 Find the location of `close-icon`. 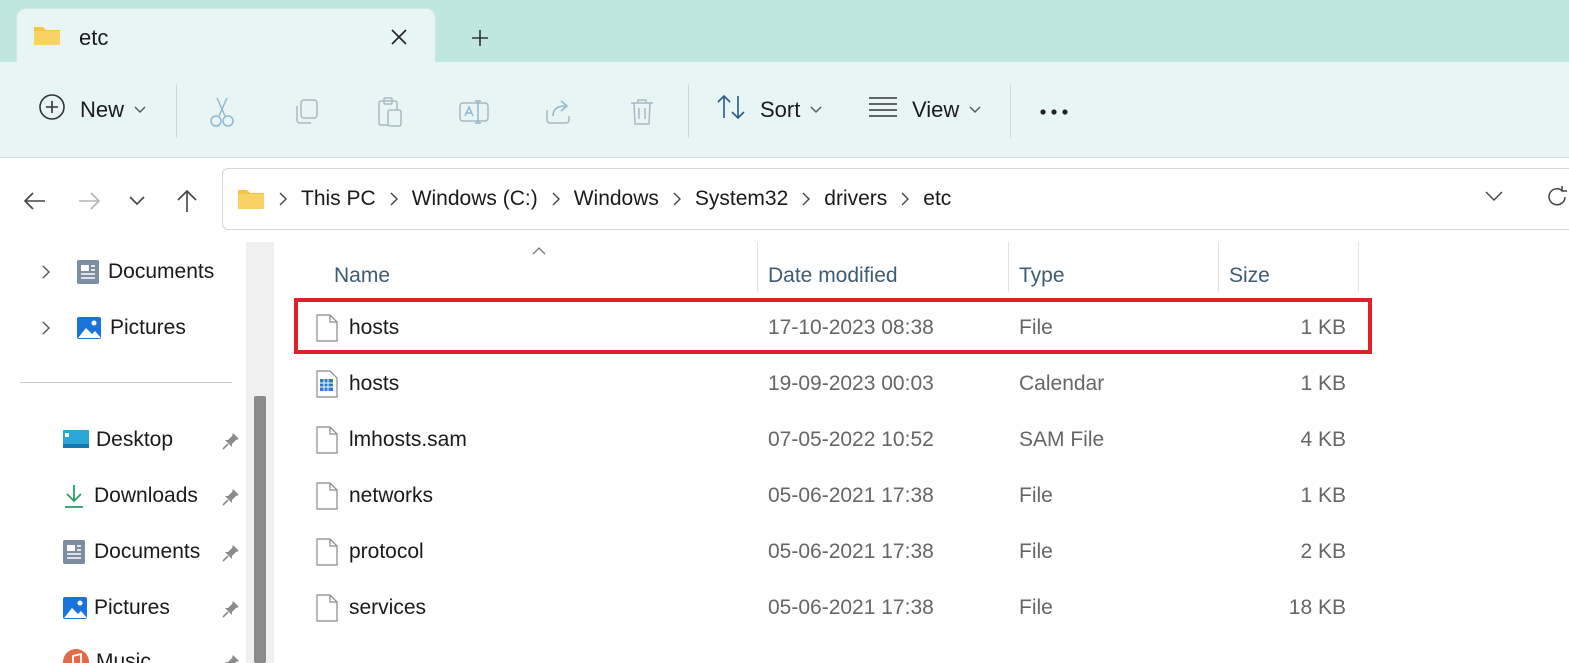

close-icon is located at coordinates (399, 37).